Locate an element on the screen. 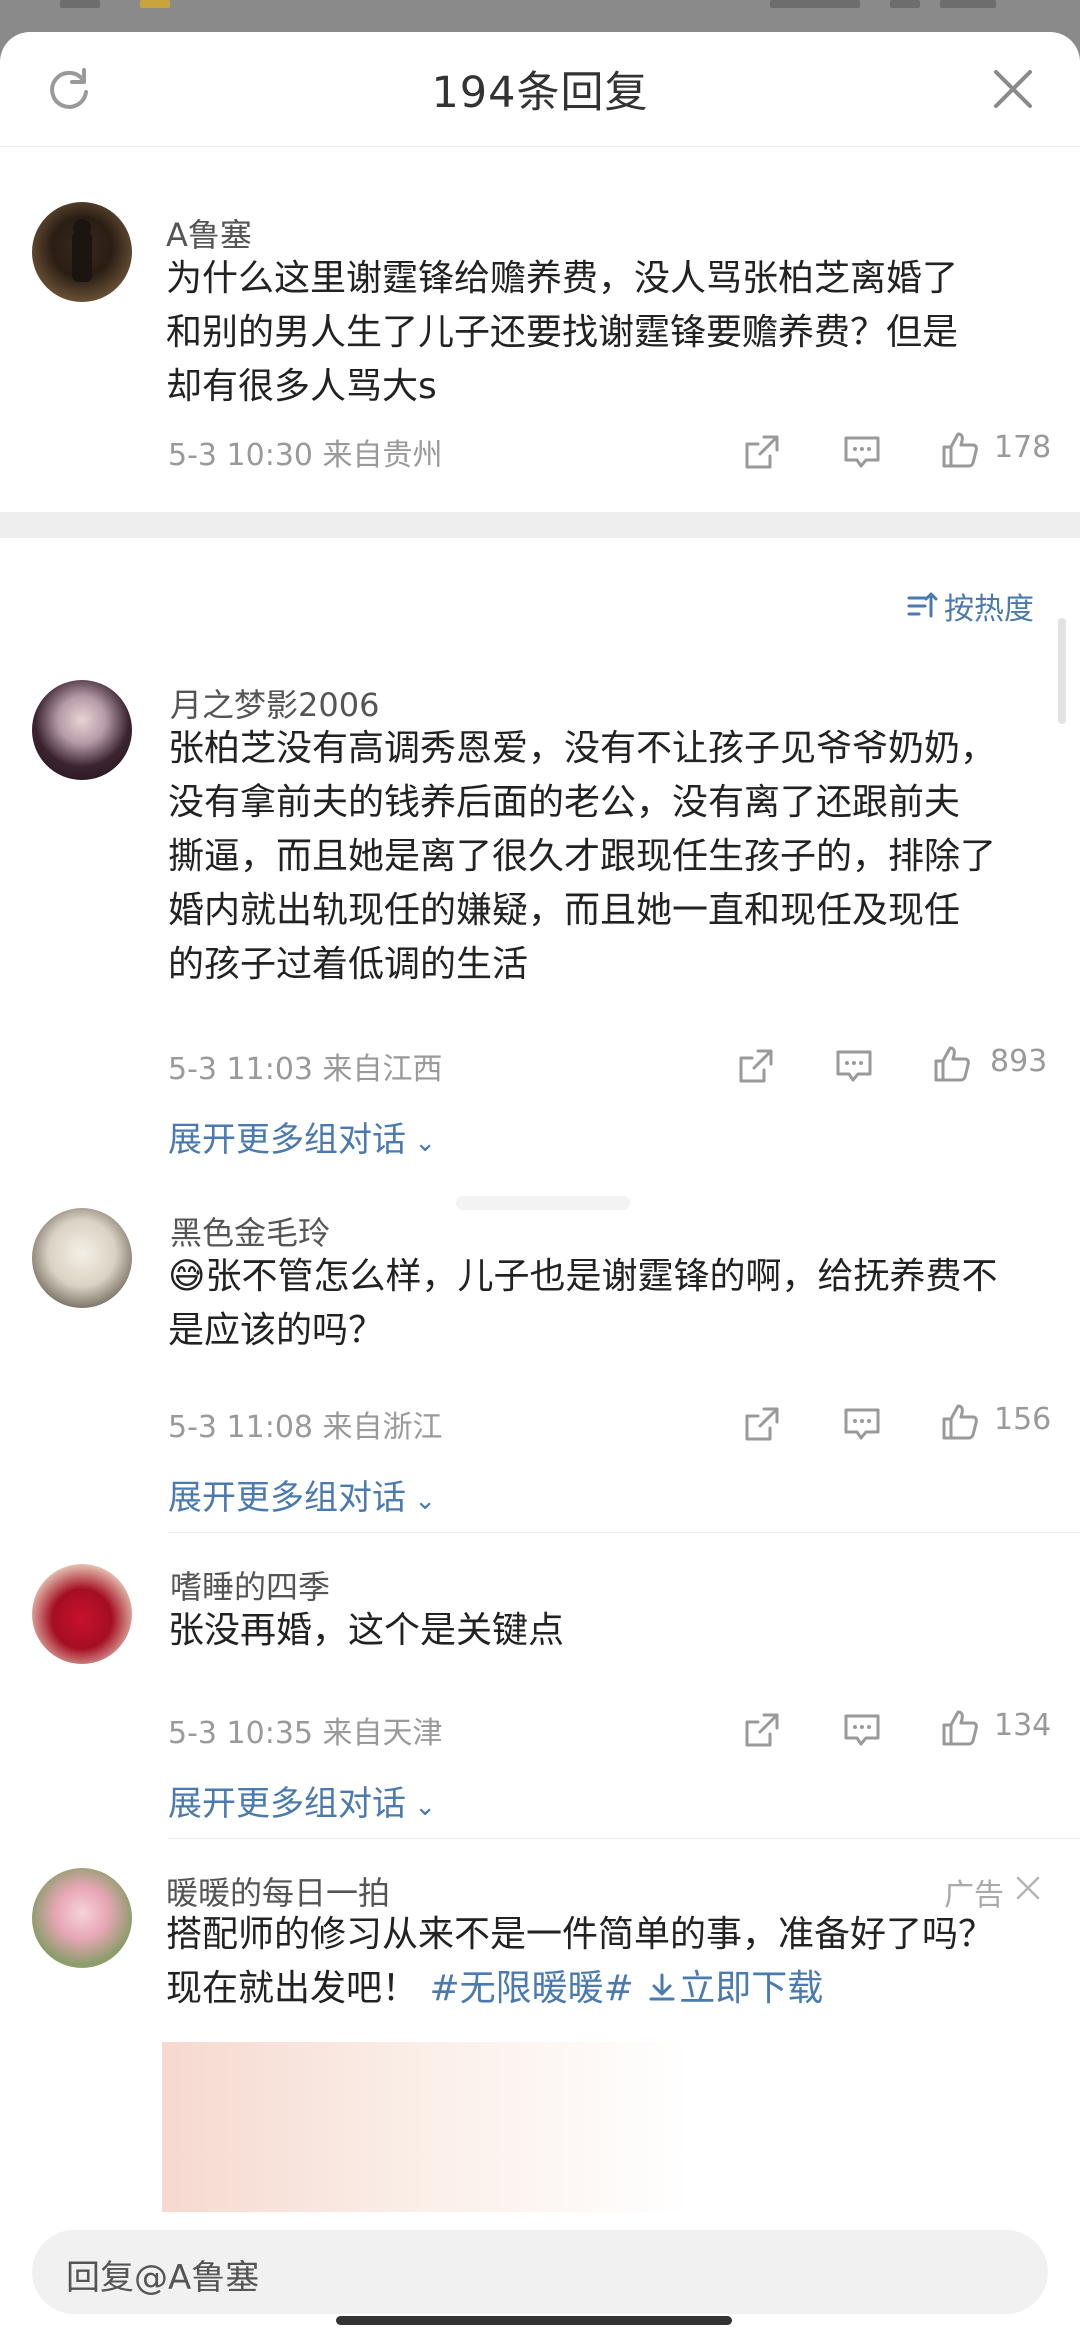  status-time-fragment is located at coordinates (80, 4).